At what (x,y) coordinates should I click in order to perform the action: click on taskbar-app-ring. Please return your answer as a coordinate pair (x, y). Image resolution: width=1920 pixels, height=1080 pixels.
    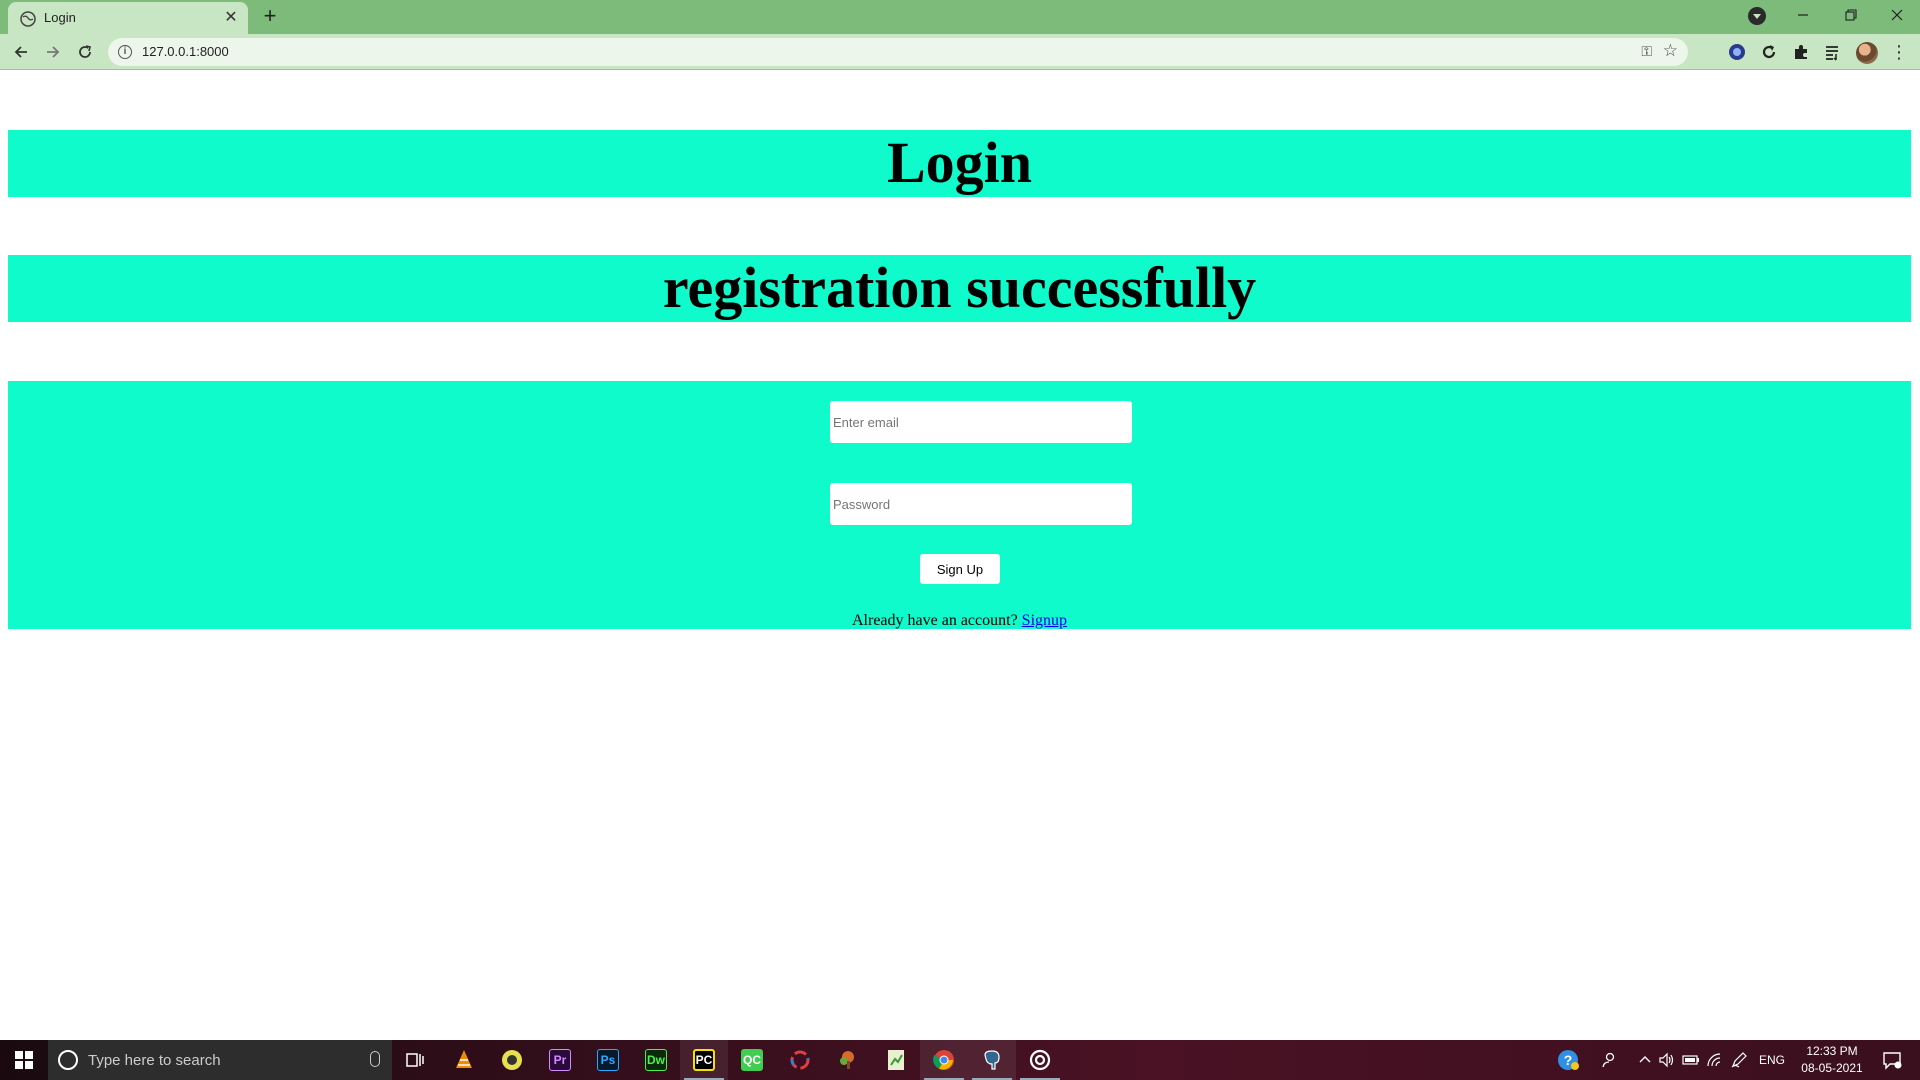
    Looking at the image, I should click on (800, 1060).